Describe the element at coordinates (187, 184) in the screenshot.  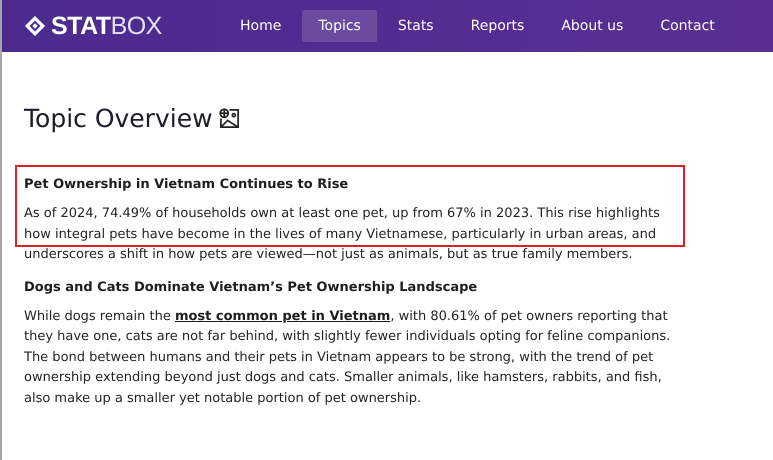
I see `section-heading: Pet Ownership in Vietnam Continues to Rise` at that location.